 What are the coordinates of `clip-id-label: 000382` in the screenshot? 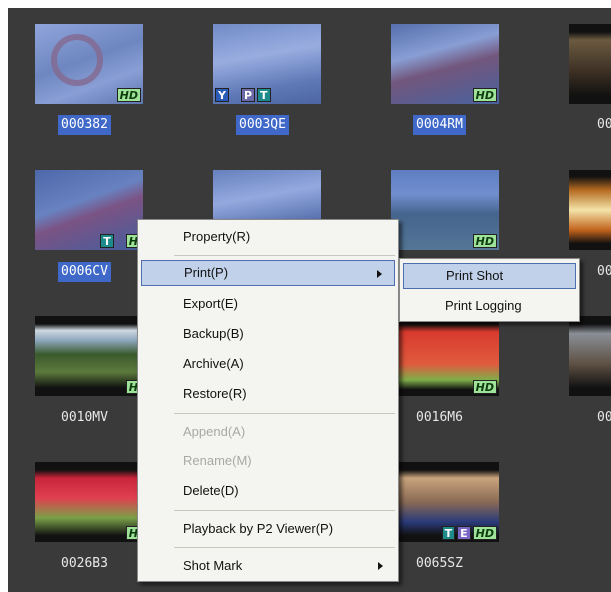 It's located at (84, 125).